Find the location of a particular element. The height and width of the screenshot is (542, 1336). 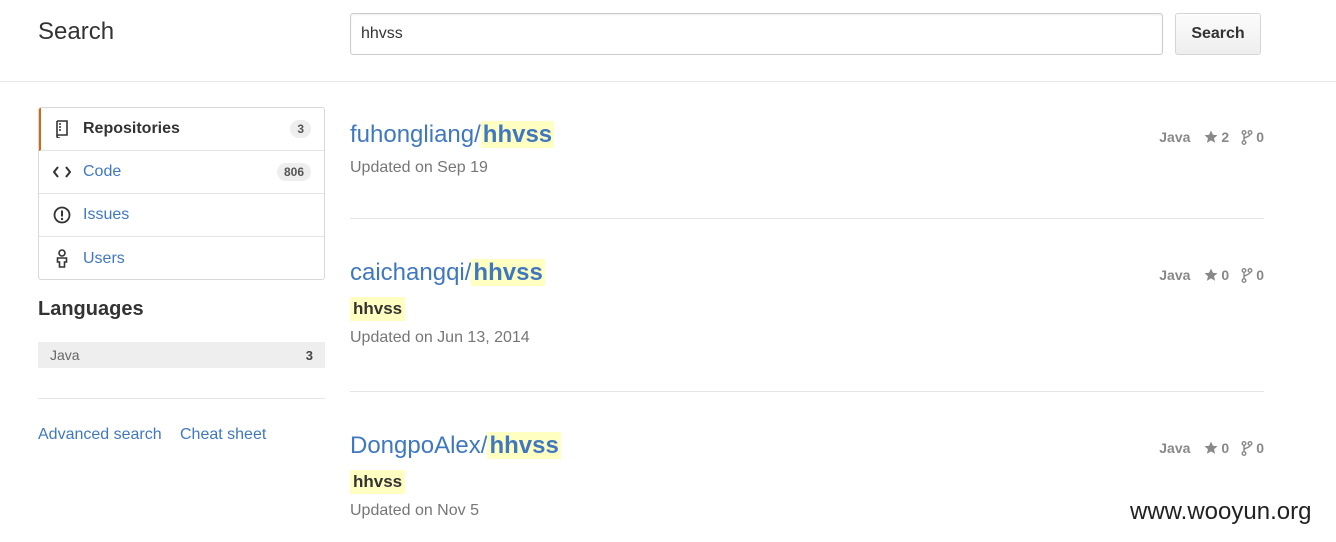

menu-item-repositories: Repositories 3 is located at coordinates (181, 129).